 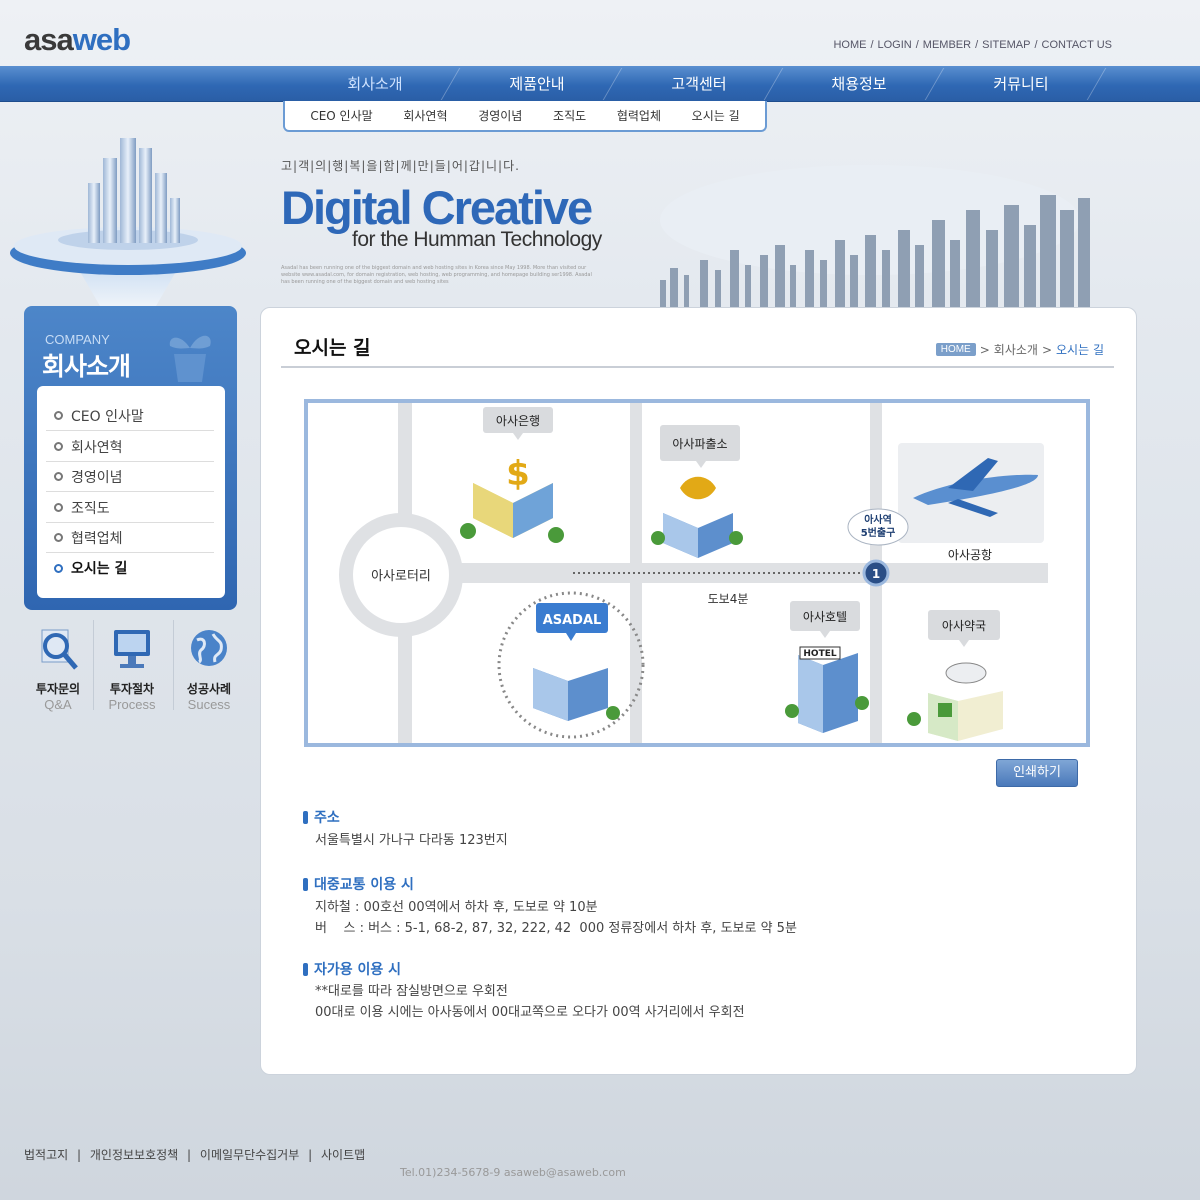 I want to click on quick-qa: 투자문의 Q&A, so click(x=58, y=669).